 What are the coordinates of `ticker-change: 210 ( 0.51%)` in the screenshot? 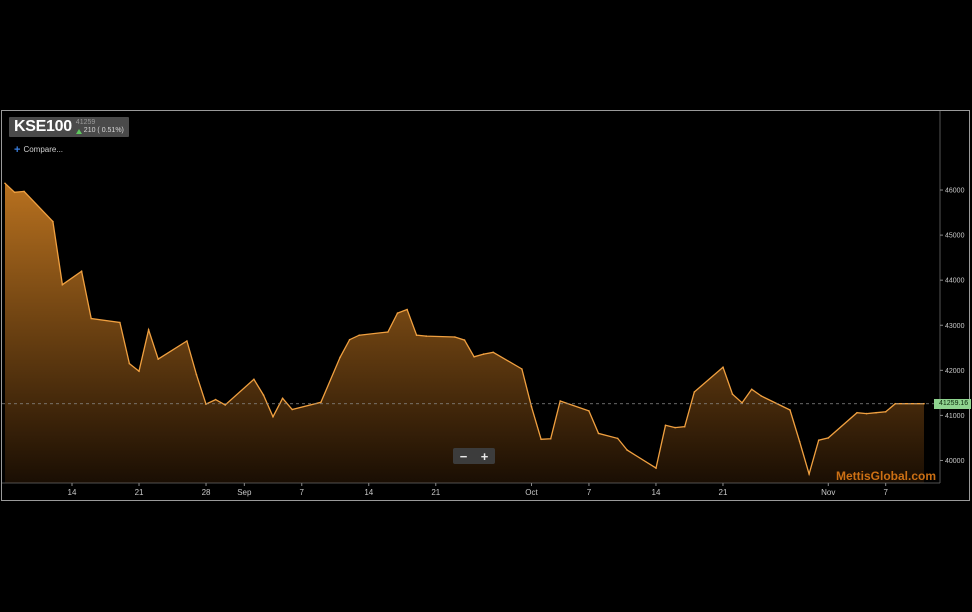 It's located at (99, 131).